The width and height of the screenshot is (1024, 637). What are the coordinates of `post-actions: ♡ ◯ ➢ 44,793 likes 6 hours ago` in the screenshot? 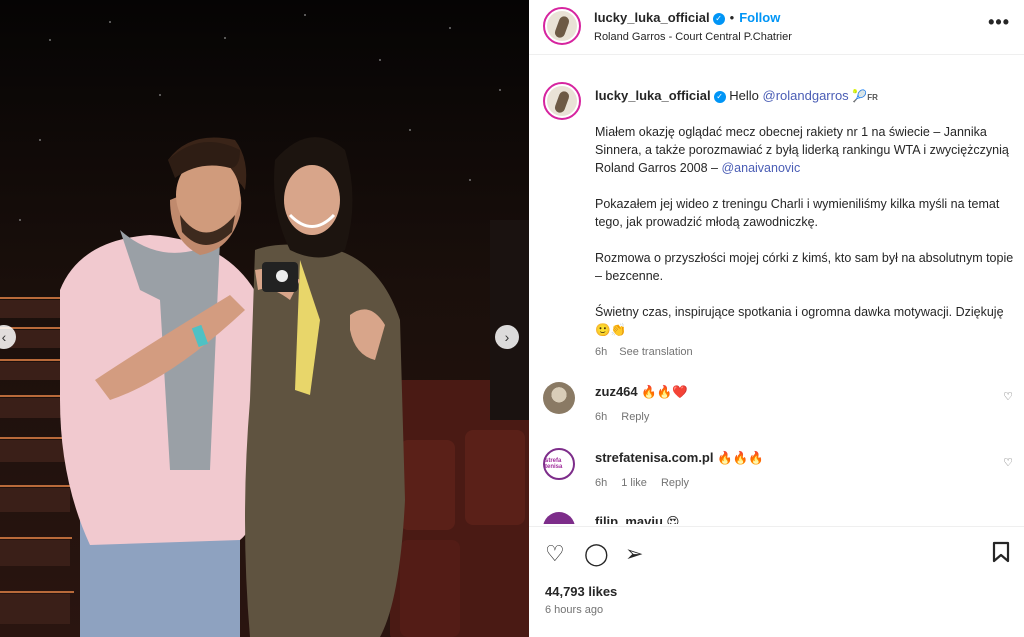 It's located at (776, 581).